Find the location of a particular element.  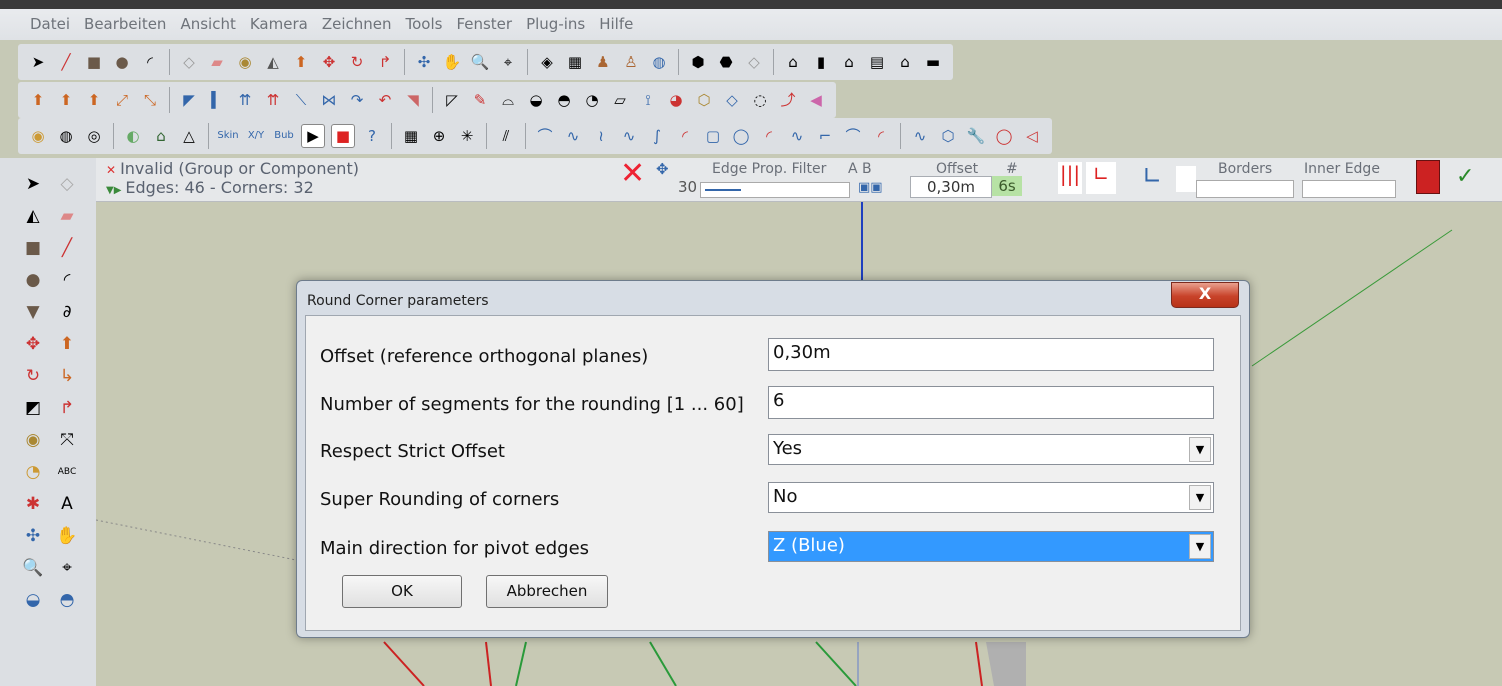

freehand-icon: ∂ is located at coordinates (67, 312).